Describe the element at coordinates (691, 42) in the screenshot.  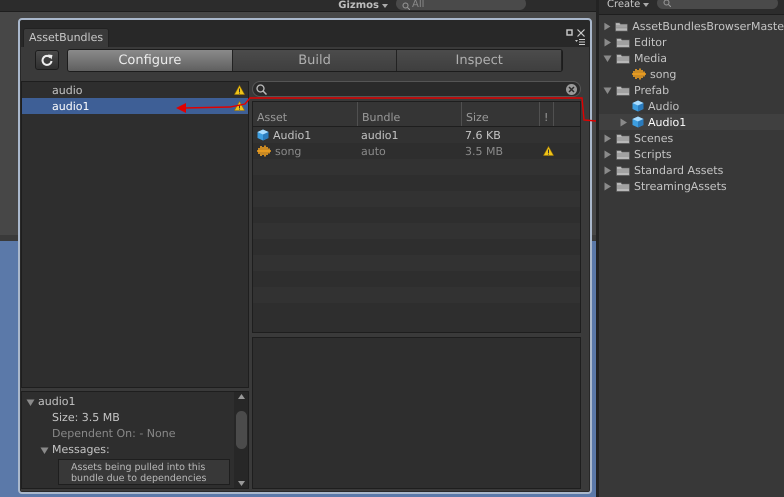
I see `tree-item: Editor` at that location.